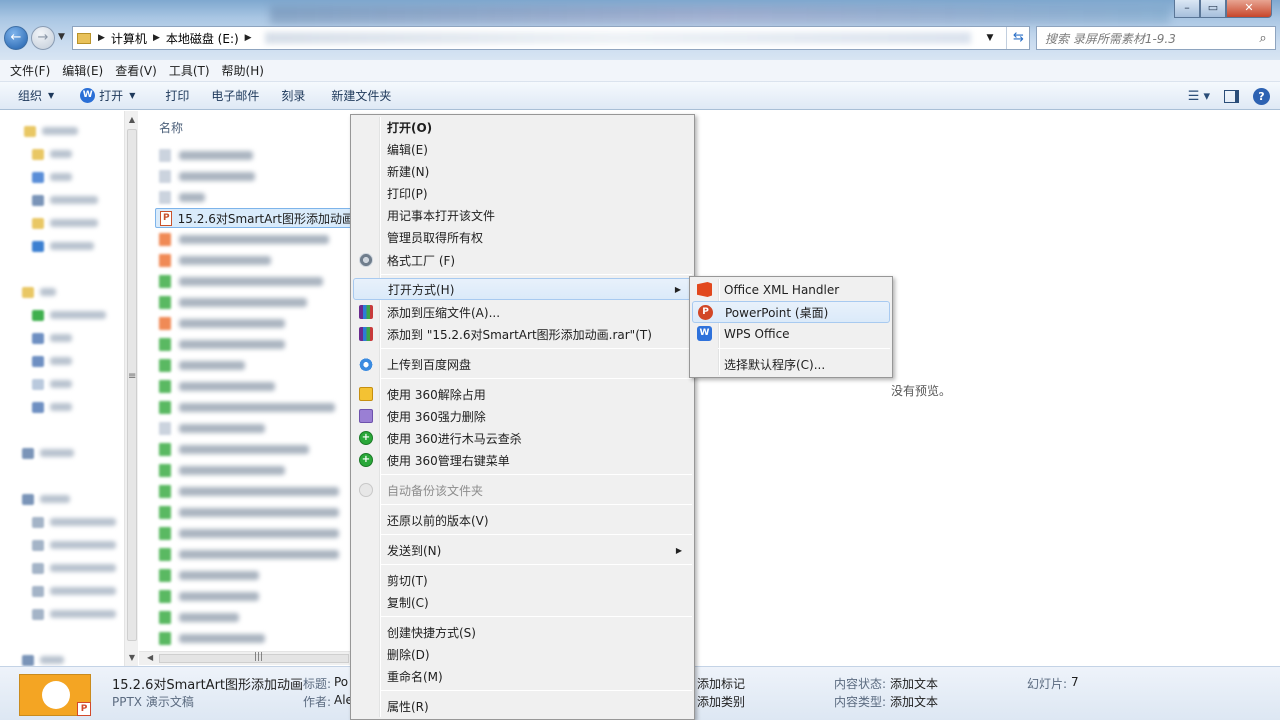  What do you see at coordinates (1213, 9) in the screenshot?
I see `maximize-button: ▭` at bounding box center [1213, 9].